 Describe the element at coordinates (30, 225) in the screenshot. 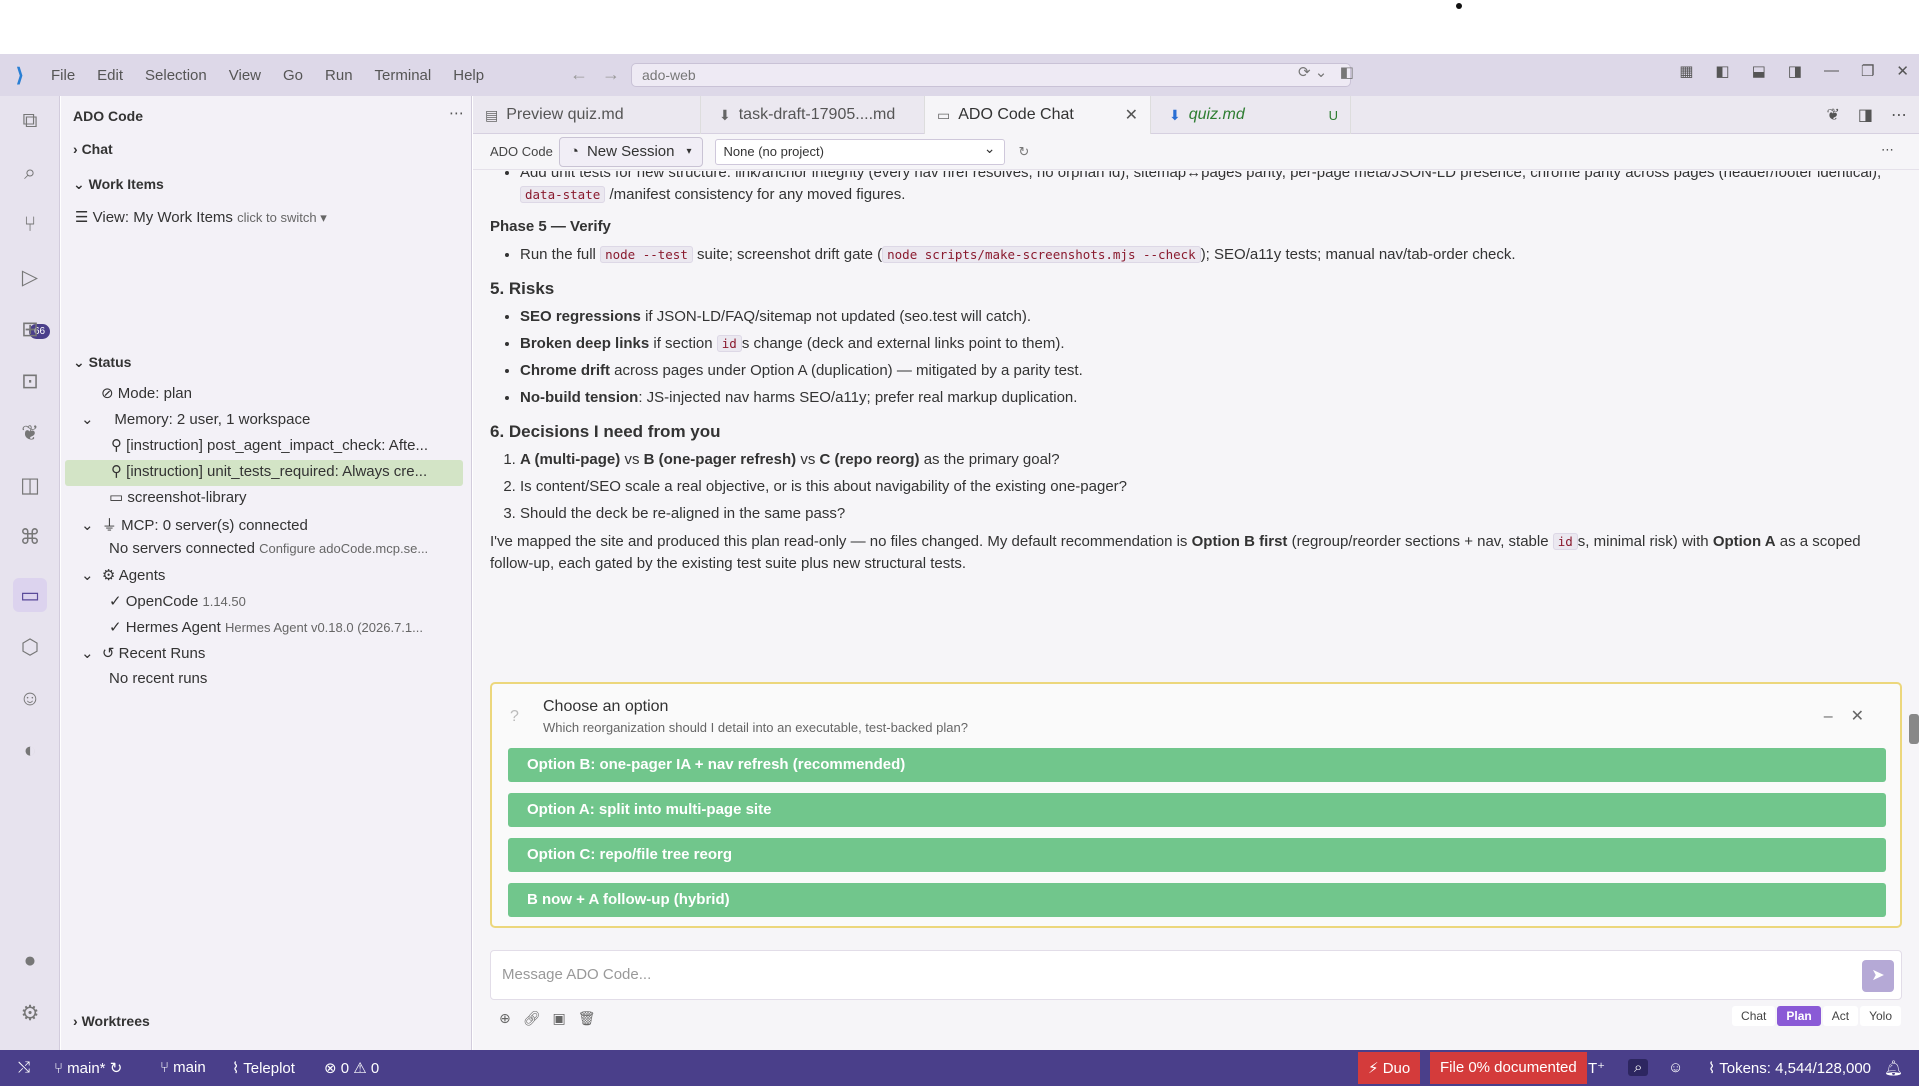

I see `source-control-icon: ⑂` at that location.